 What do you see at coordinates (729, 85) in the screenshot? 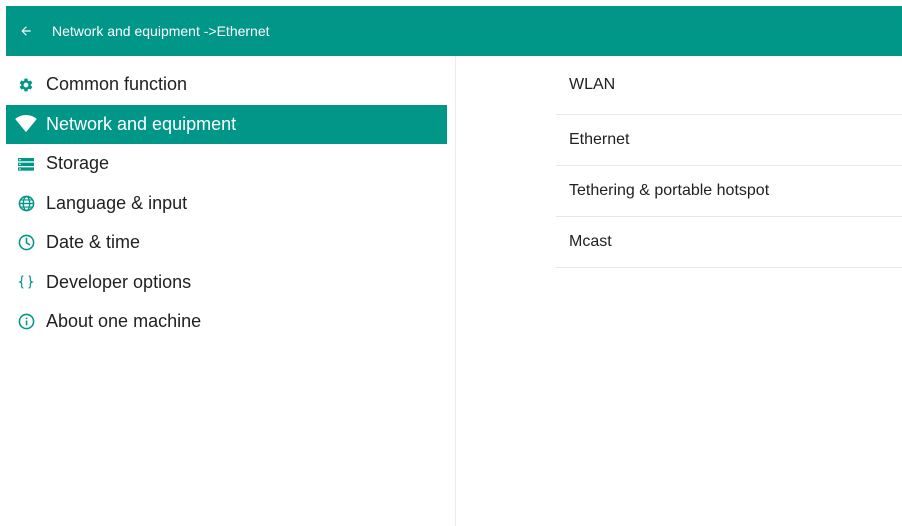
I see `detail-item-wlan: WLAN` at bounding box center [729, 85].